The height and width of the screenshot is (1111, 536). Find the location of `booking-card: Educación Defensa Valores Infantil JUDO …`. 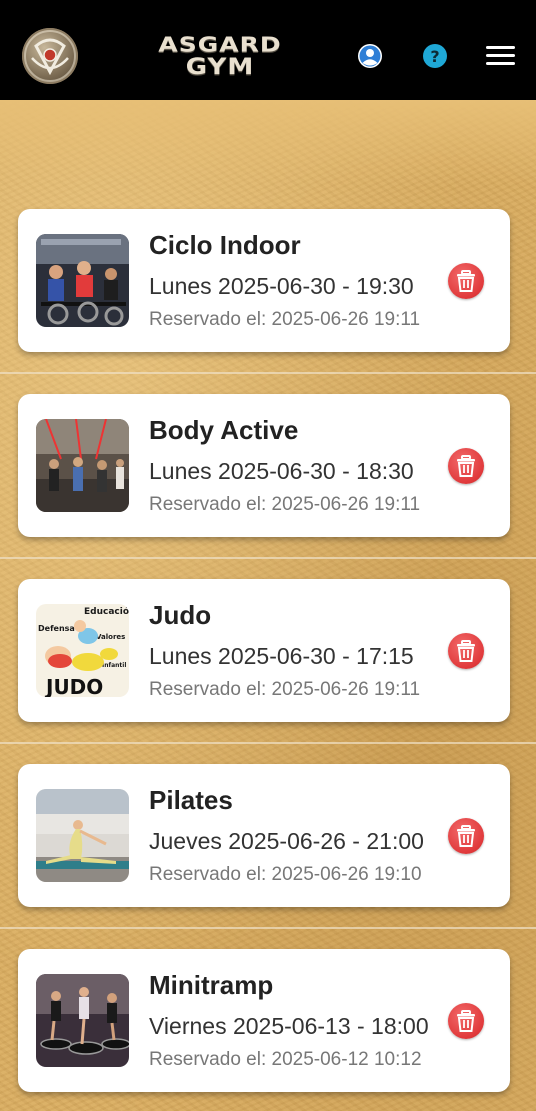

booking-card: Educación Defensa Valores Infantil JUDO … is located at coordinates (264, 650).